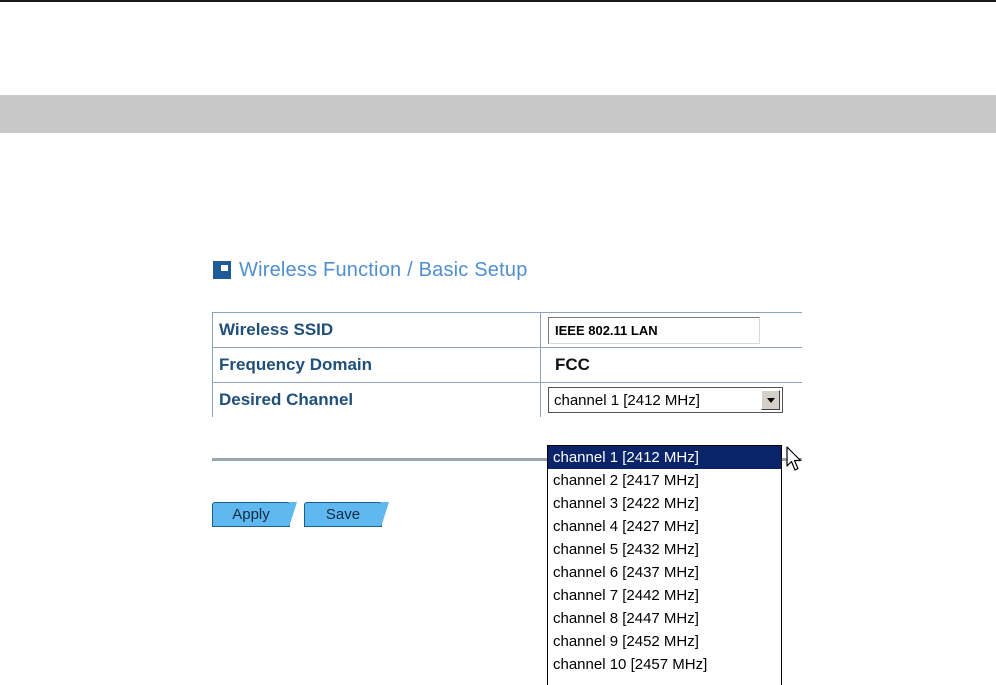  I want to click on channel-option: channel 10 [2457 MHz], so click(664, 664).